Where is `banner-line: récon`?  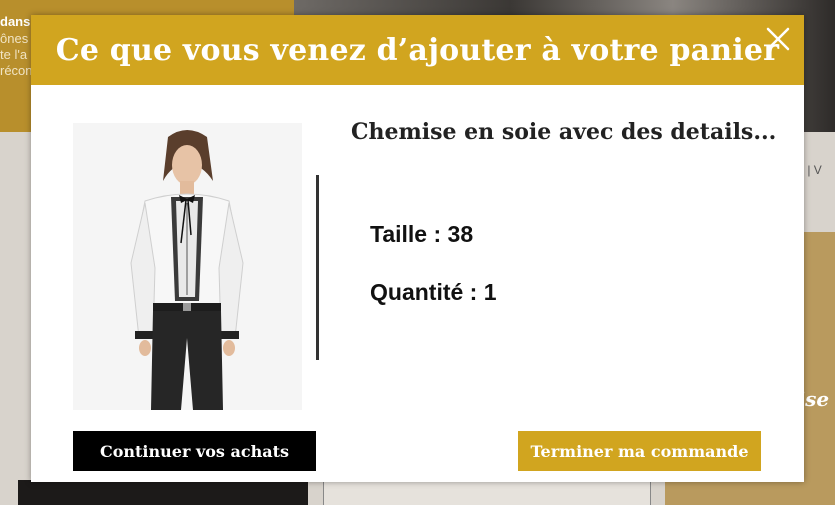
banner-line: récon is located at coordinates (16, 70).